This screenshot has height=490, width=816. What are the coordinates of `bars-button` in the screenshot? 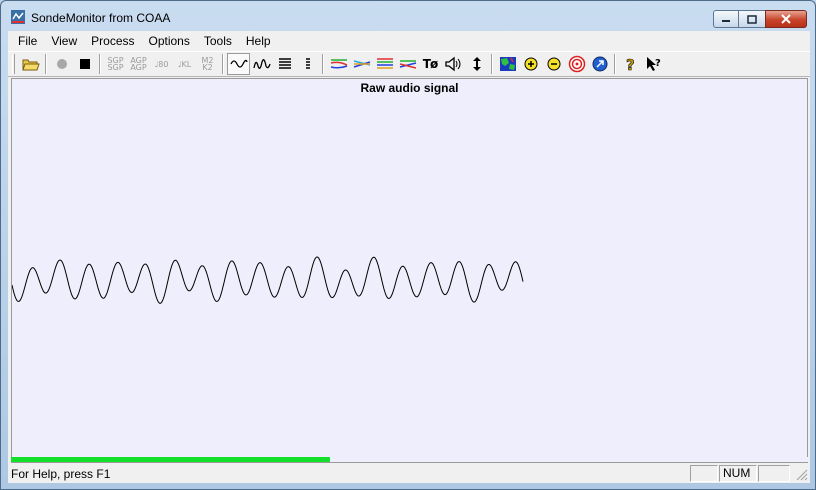 It's located at (284, 64).